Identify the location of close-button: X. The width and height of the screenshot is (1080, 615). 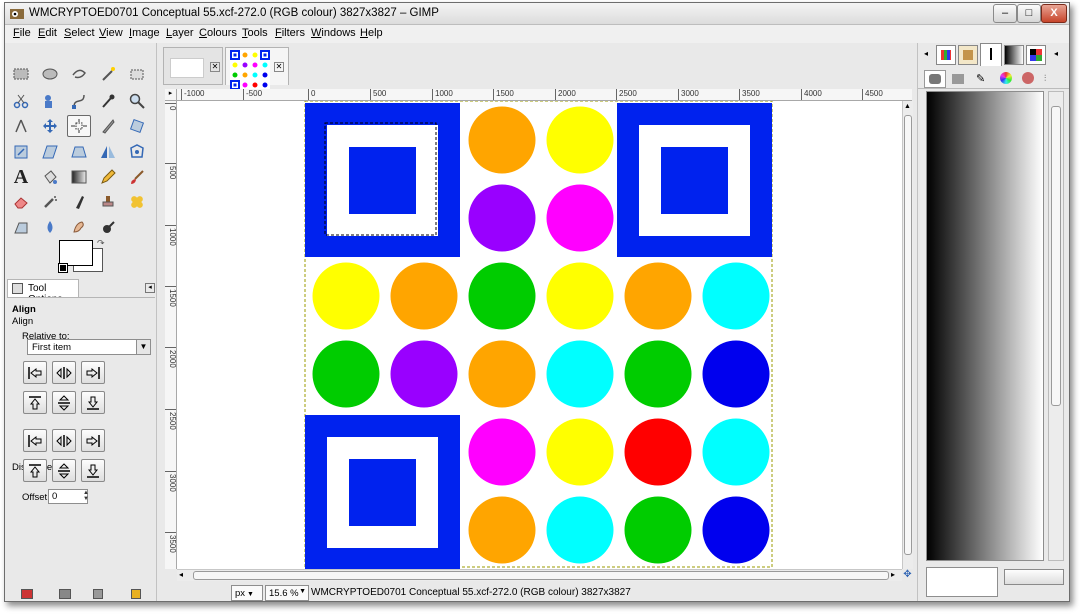
(1054, 13).